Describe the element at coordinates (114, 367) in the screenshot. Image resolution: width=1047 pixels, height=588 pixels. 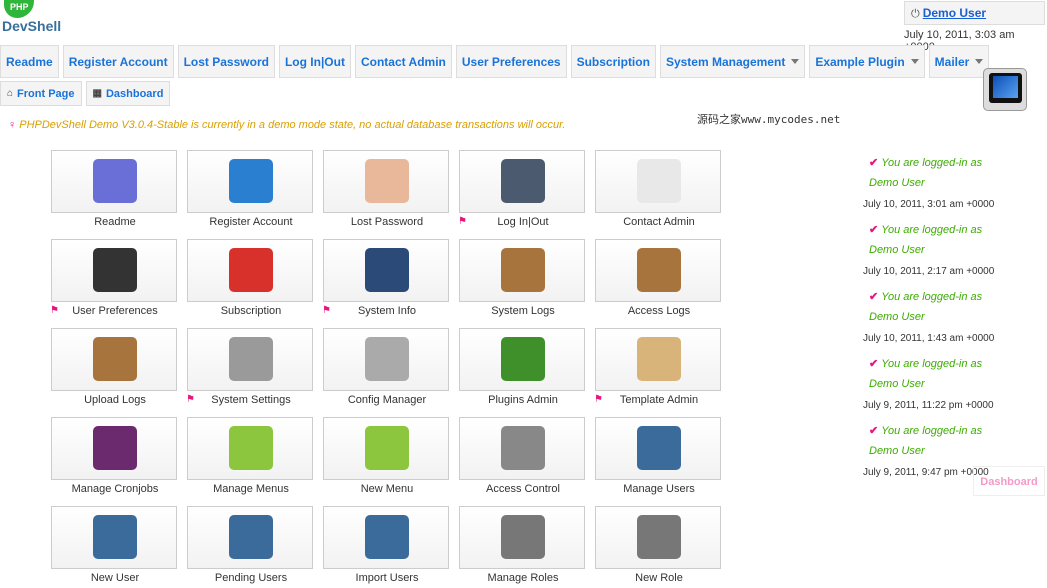
I see `tile-upload-logs: Upload Logs` at that location.